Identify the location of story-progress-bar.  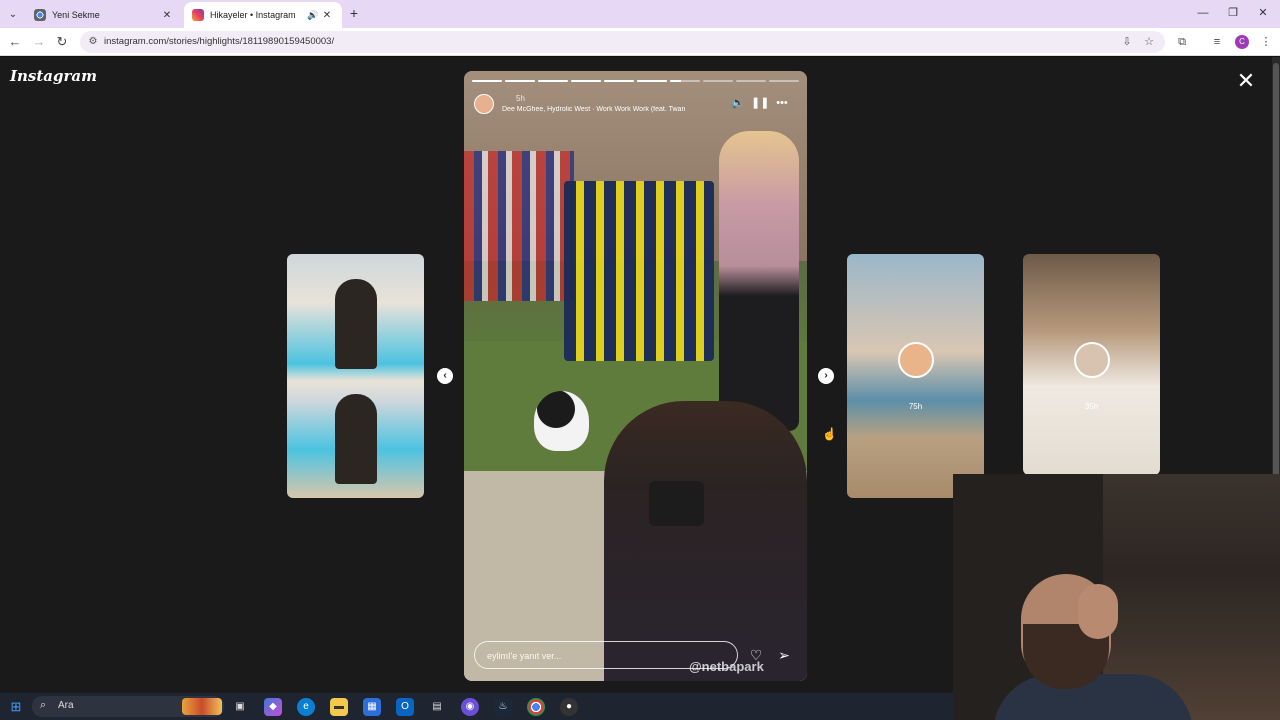
(635, 81).